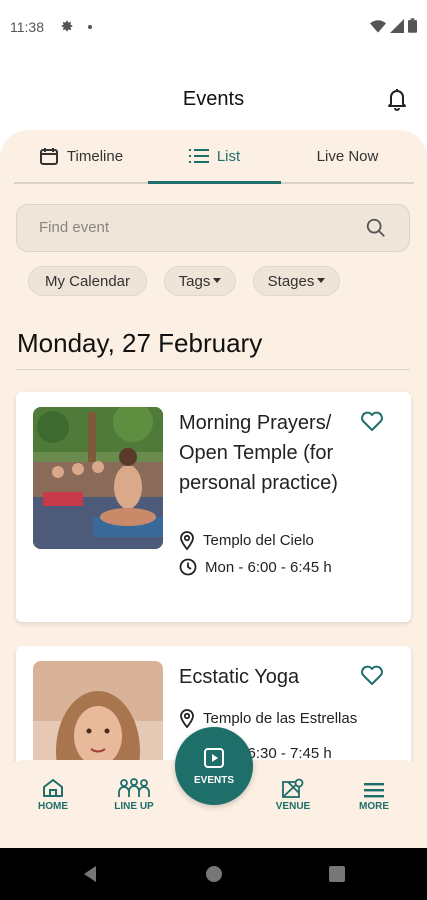 This screenshot has width=427, height=900. I want to click on search-bar, so click(213, 228).